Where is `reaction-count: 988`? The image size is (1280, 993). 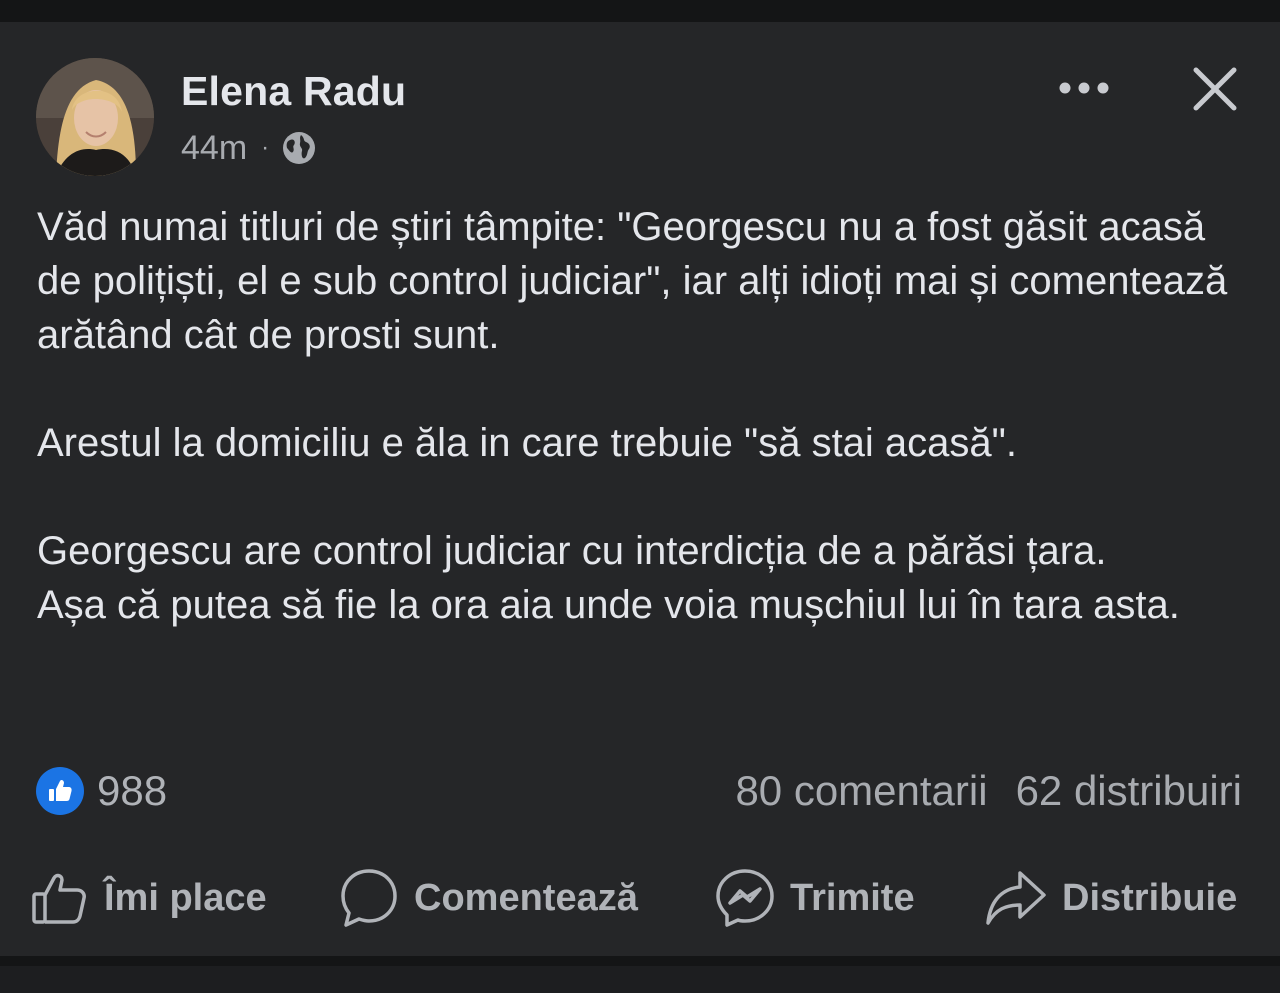 reaction-count: 988 is located at coordinates (132, 790).